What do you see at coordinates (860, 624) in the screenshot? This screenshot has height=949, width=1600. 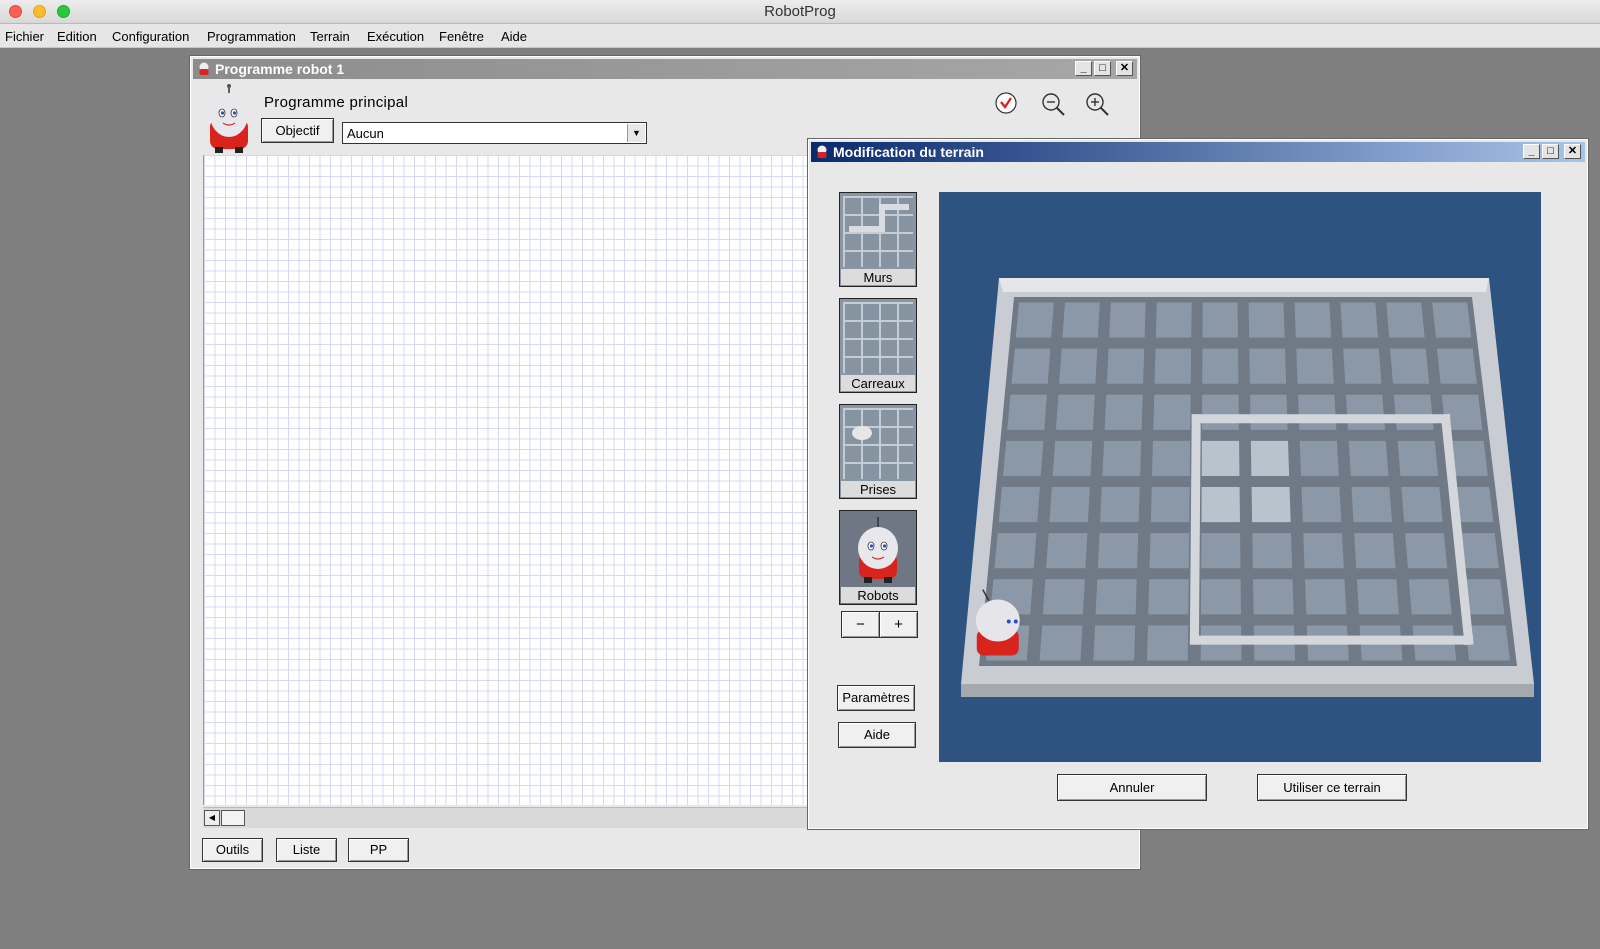 I see `decrement-button: −` at bounding box center [860, 624].